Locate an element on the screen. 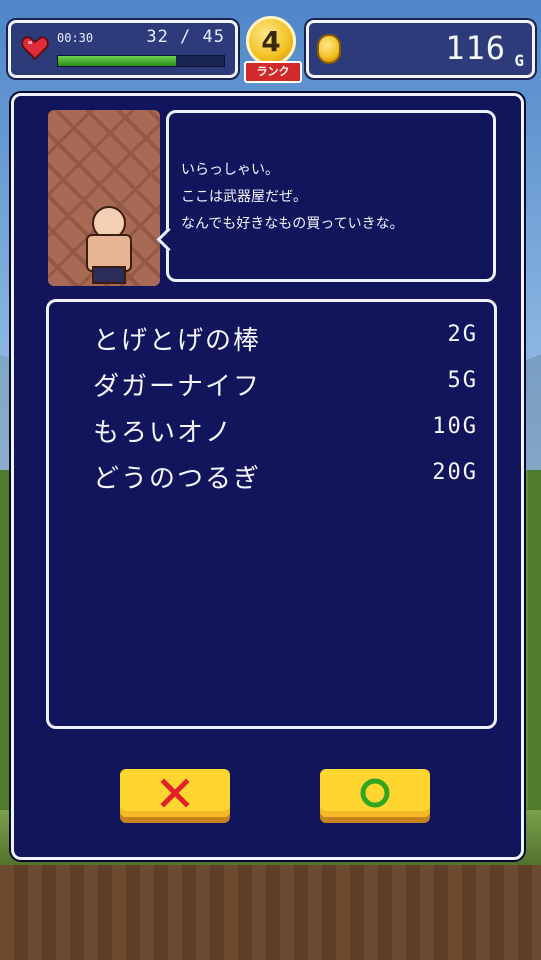 The image size is (541, 960). shop-item: どうのつるぎ 20G is located at coordinates (285, 474).